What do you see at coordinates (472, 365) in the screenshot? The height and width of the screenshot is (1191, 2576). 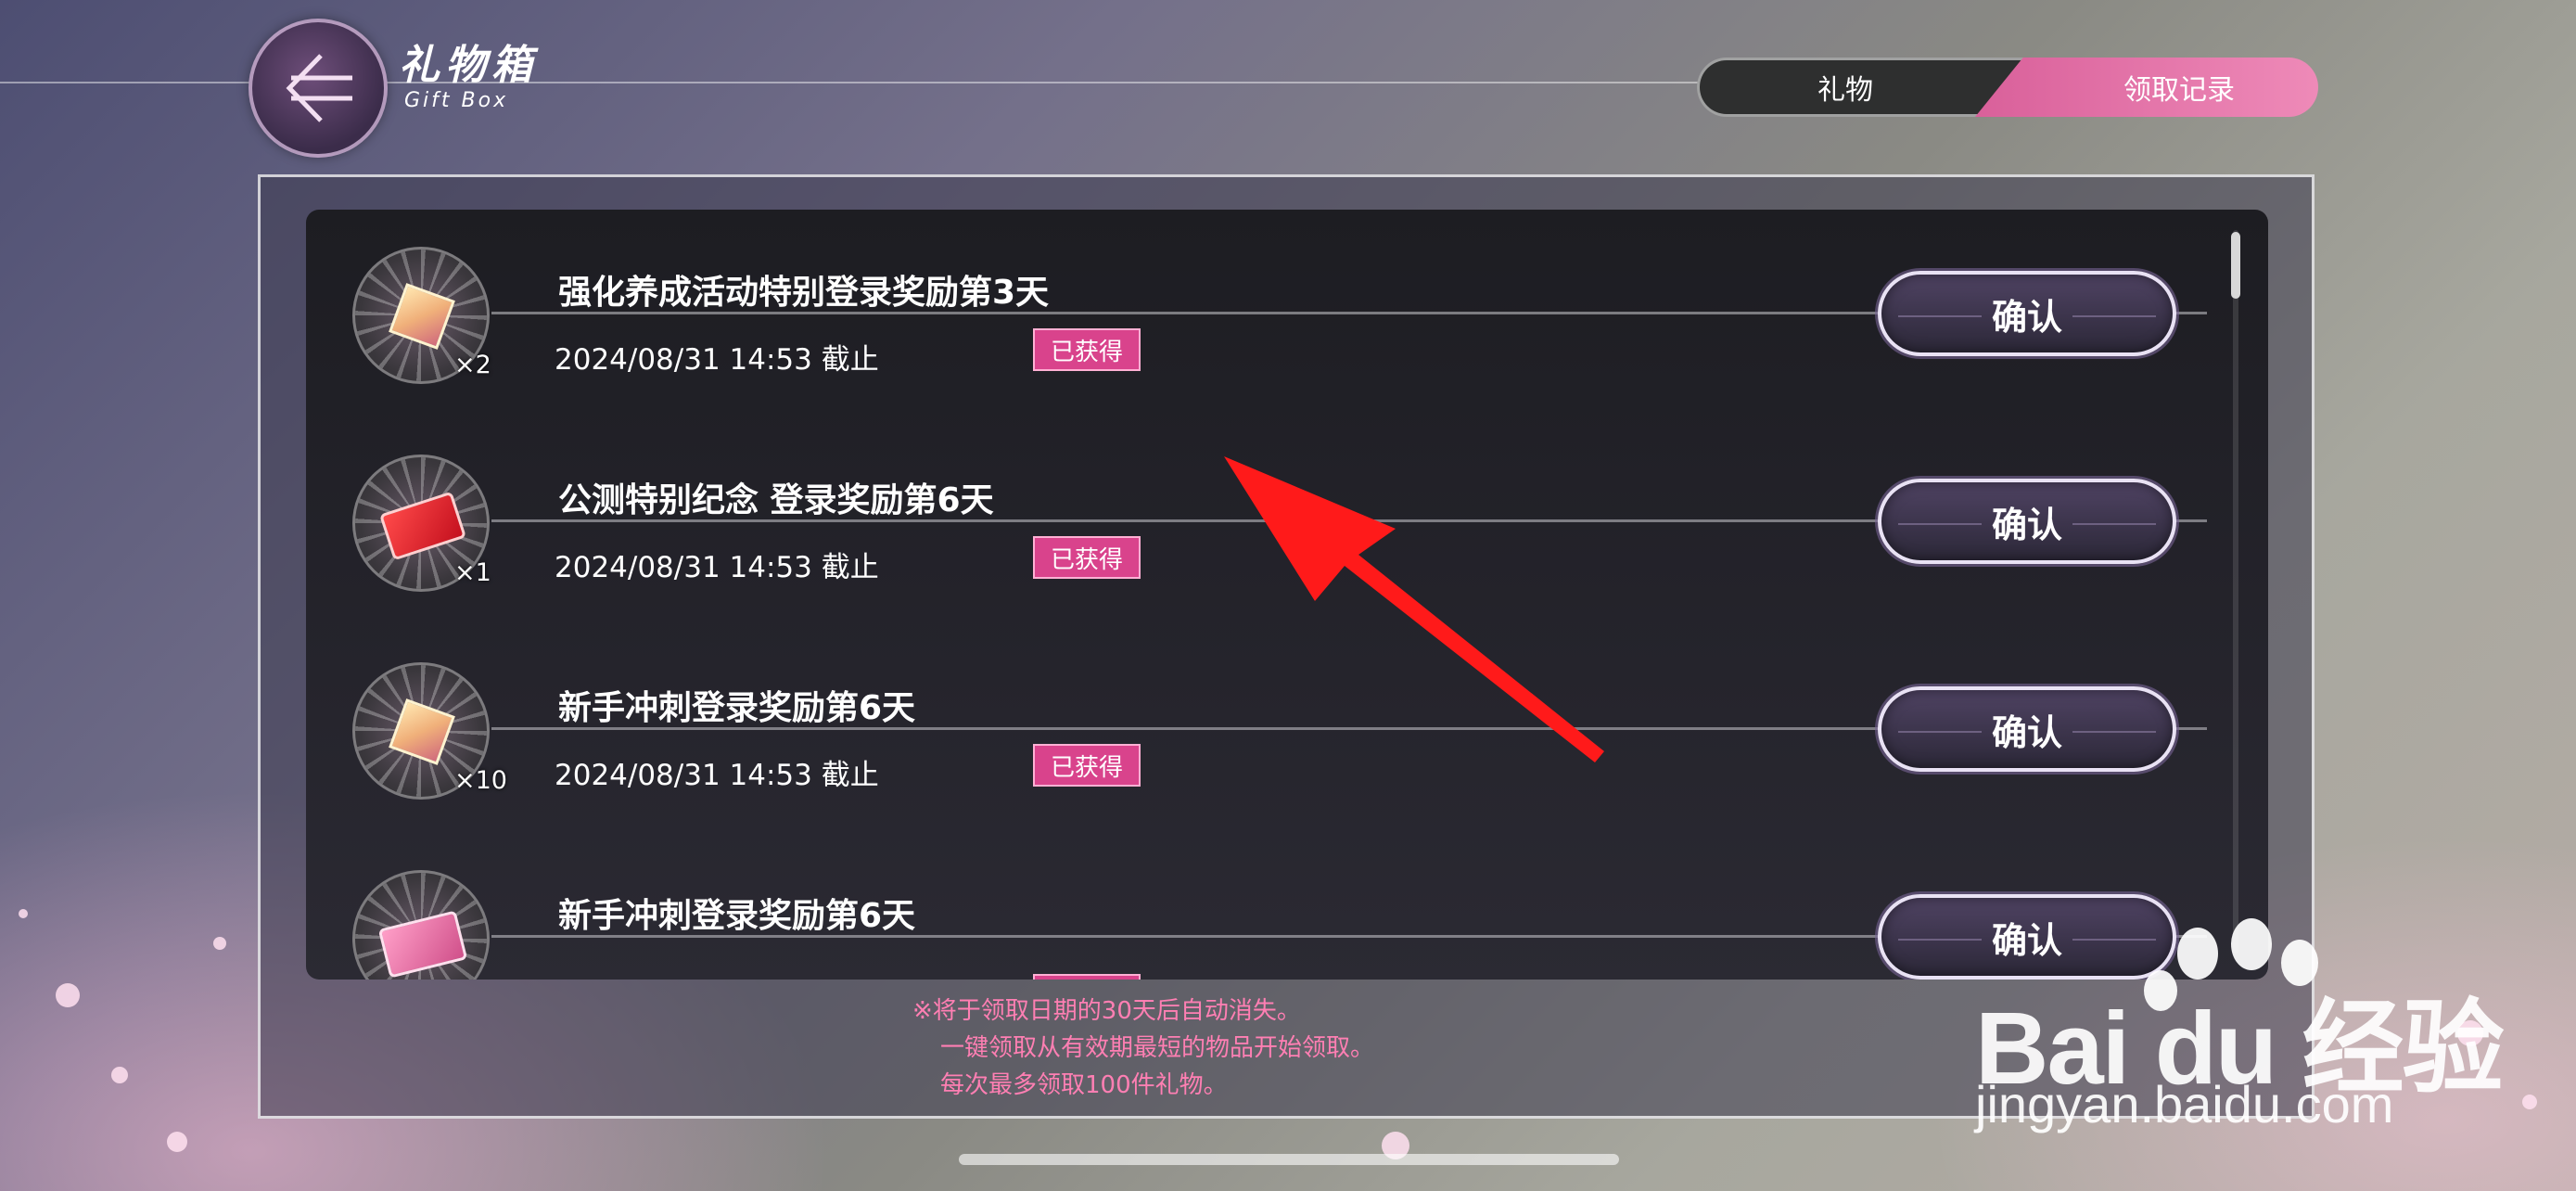 I see `item-quantity: ×2` at bounding box center [472, 365].